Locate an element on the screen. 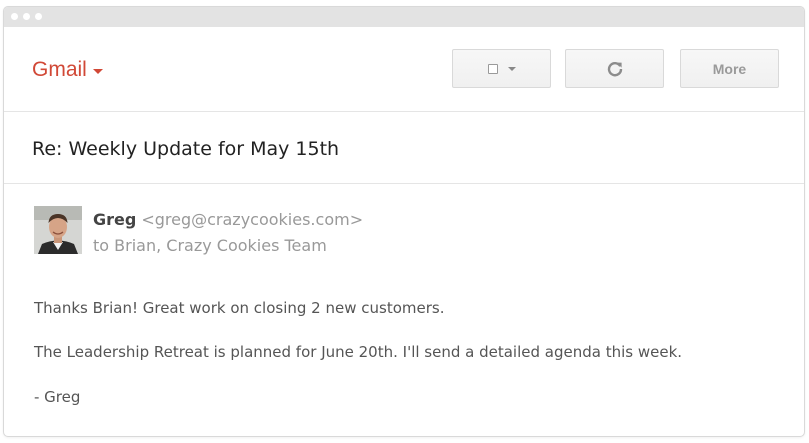 The height and width of the screenshot is (443, 809). gmail-label: Gmail is located at coordinates (59, 69).